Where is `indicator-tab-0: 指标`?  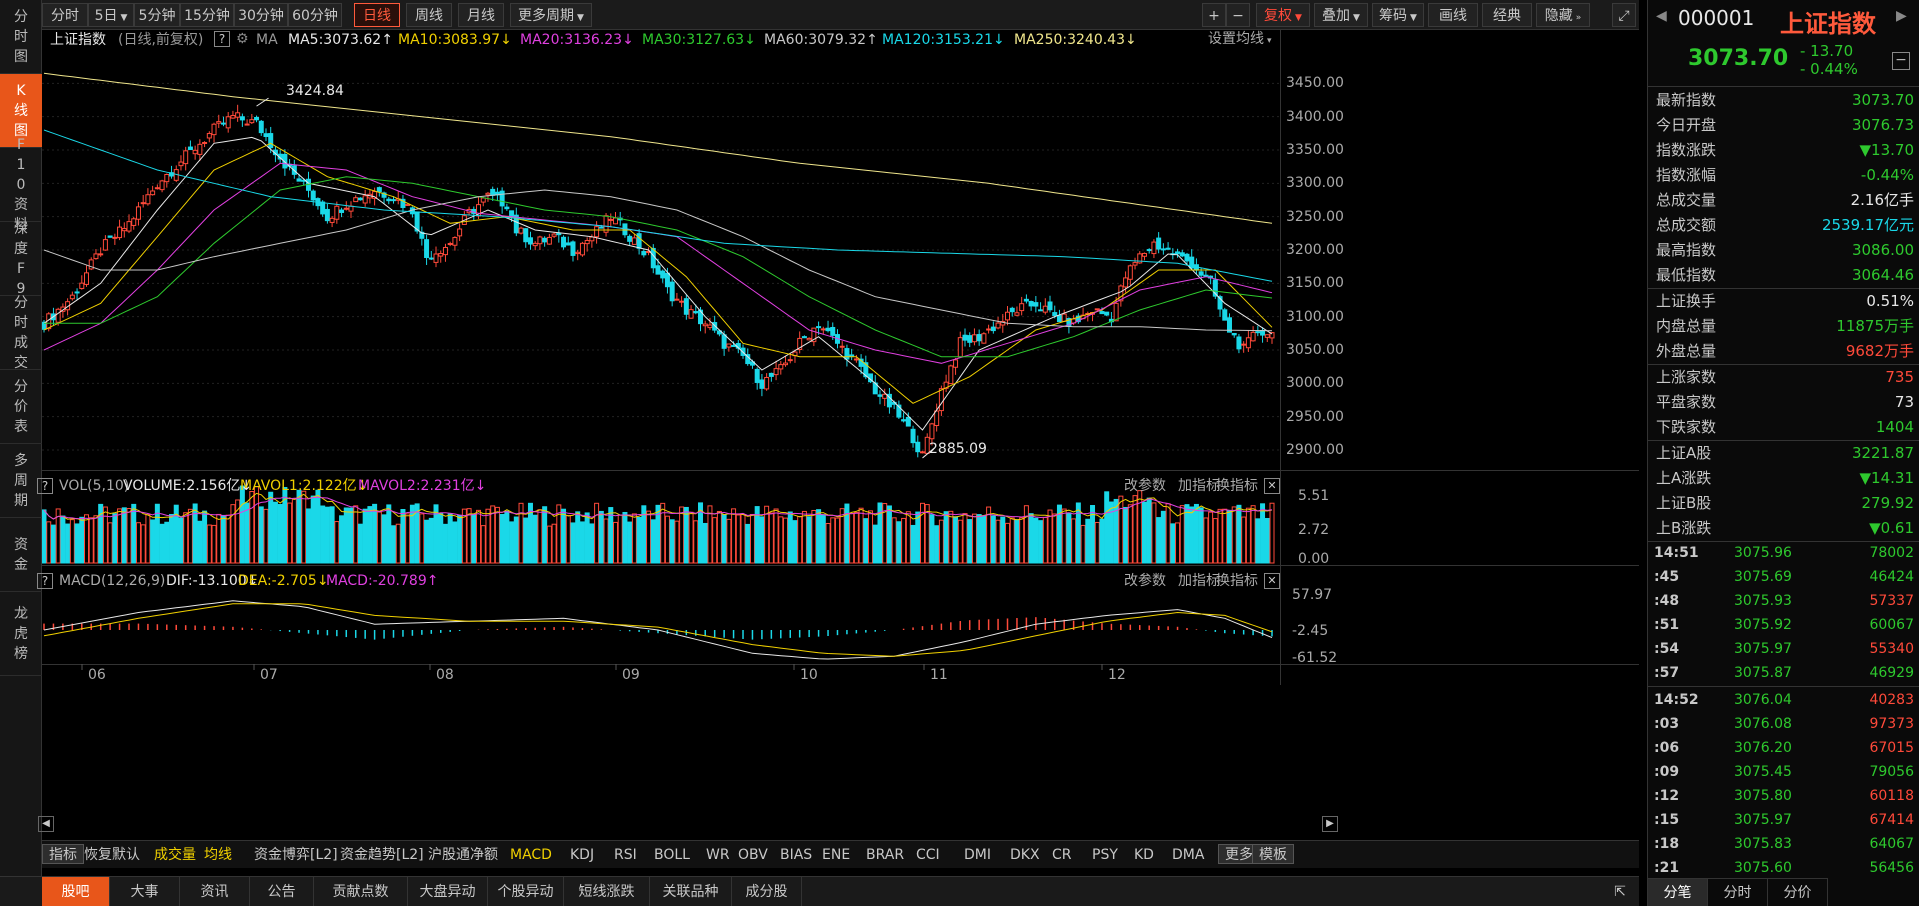 indicator-tab-0: 指标 is located at coordinates (63, 854).